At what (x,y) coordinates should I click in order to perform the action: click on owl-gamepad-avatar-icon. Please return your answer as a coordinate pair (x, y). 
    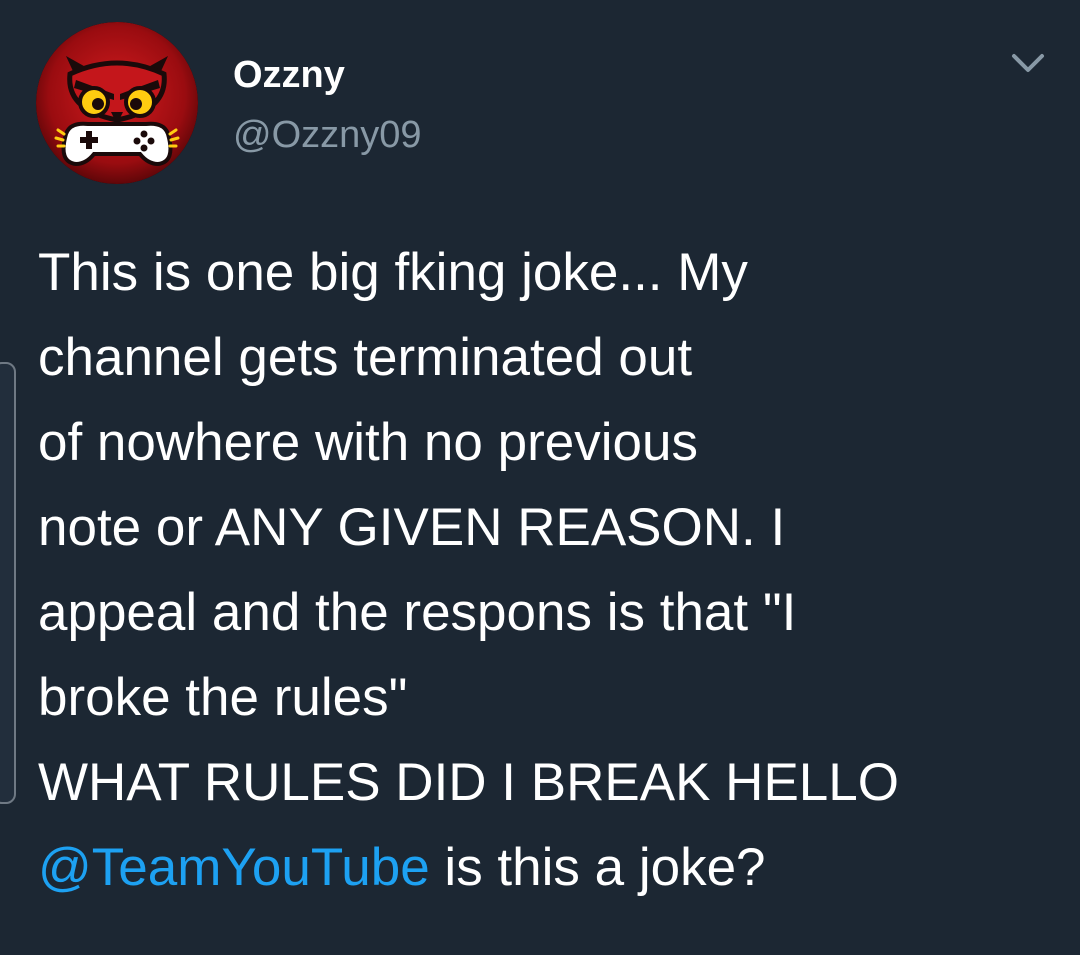
    Looking at the image, I should click on (117, 103).